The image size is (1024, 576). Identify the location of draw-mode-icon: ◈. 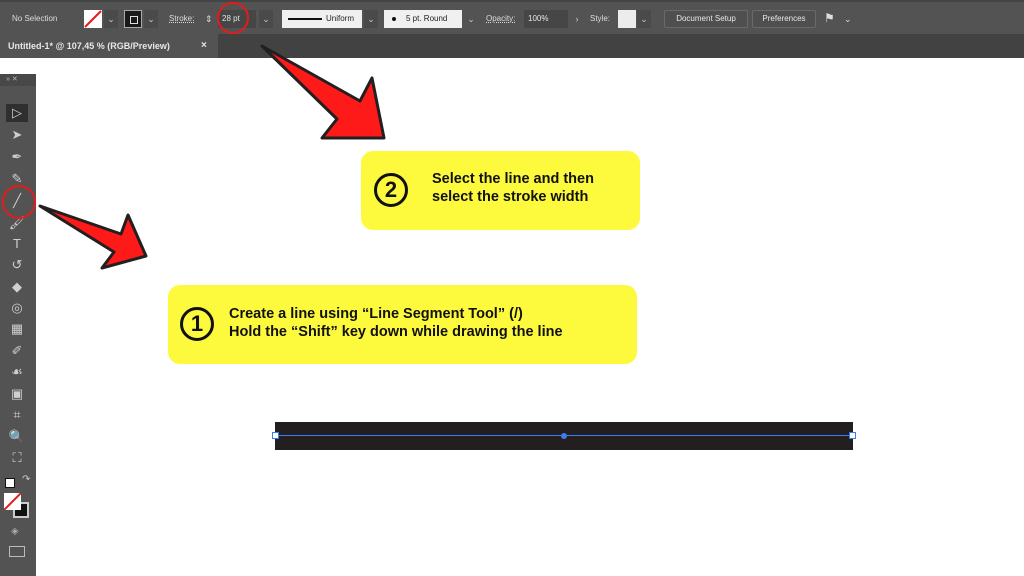
(15, 531).